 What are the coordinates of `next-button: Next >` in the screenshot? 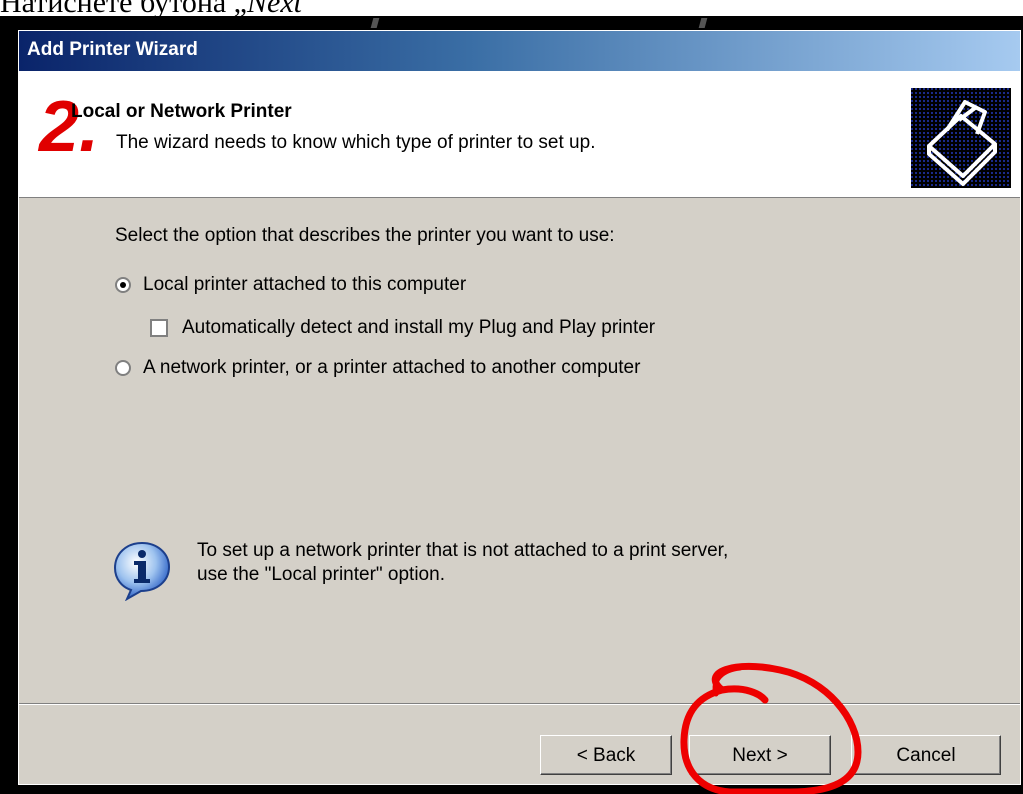 It's located at (760, 755).